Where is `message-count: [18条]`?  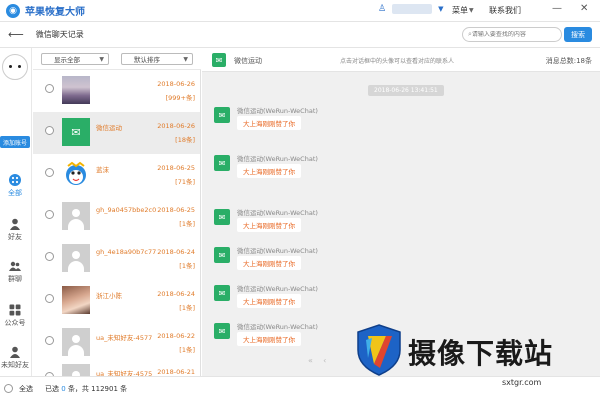
message-count: [18条] is located at coordinates (185, 140).